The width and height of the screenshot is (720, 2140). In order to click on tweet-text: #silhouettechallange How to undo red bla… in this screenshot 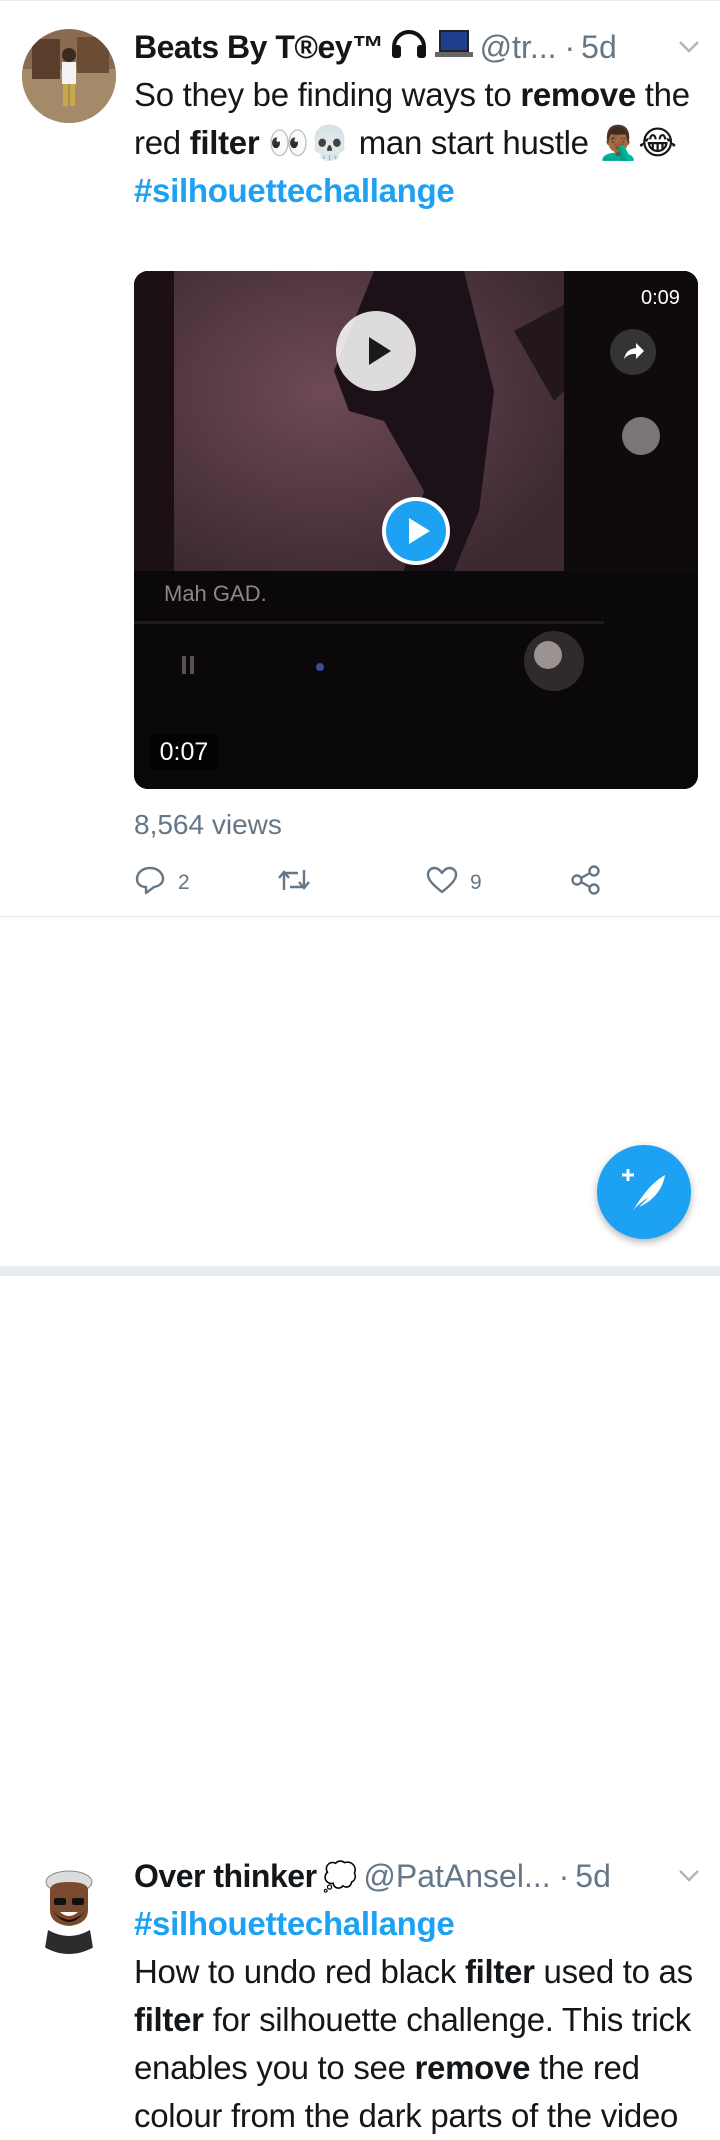, I will do `click(415, 2020)`.